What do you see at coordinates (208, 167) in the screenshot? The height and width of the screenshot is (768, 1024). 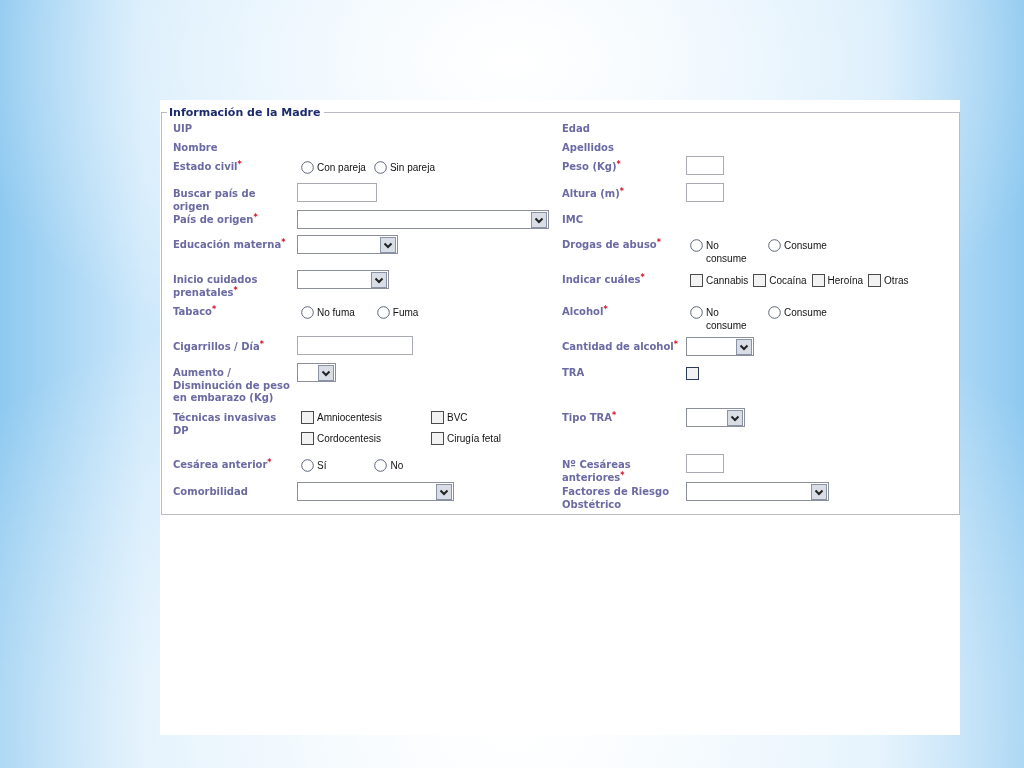 I see `field-label: Estado civil$^{*}$` at bounding box center [208, 167].